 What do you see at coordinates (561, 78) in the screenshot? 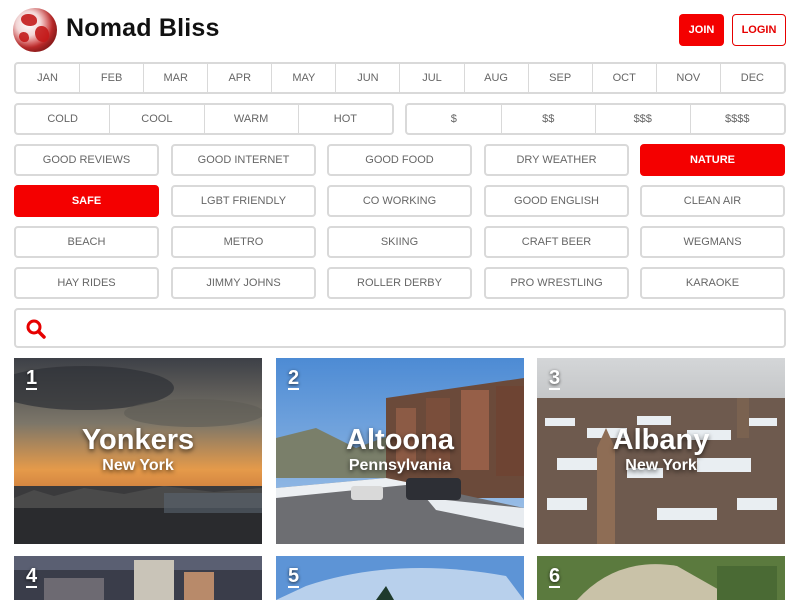
I see `month-sep: SEP` at bounding box center [561, 78].